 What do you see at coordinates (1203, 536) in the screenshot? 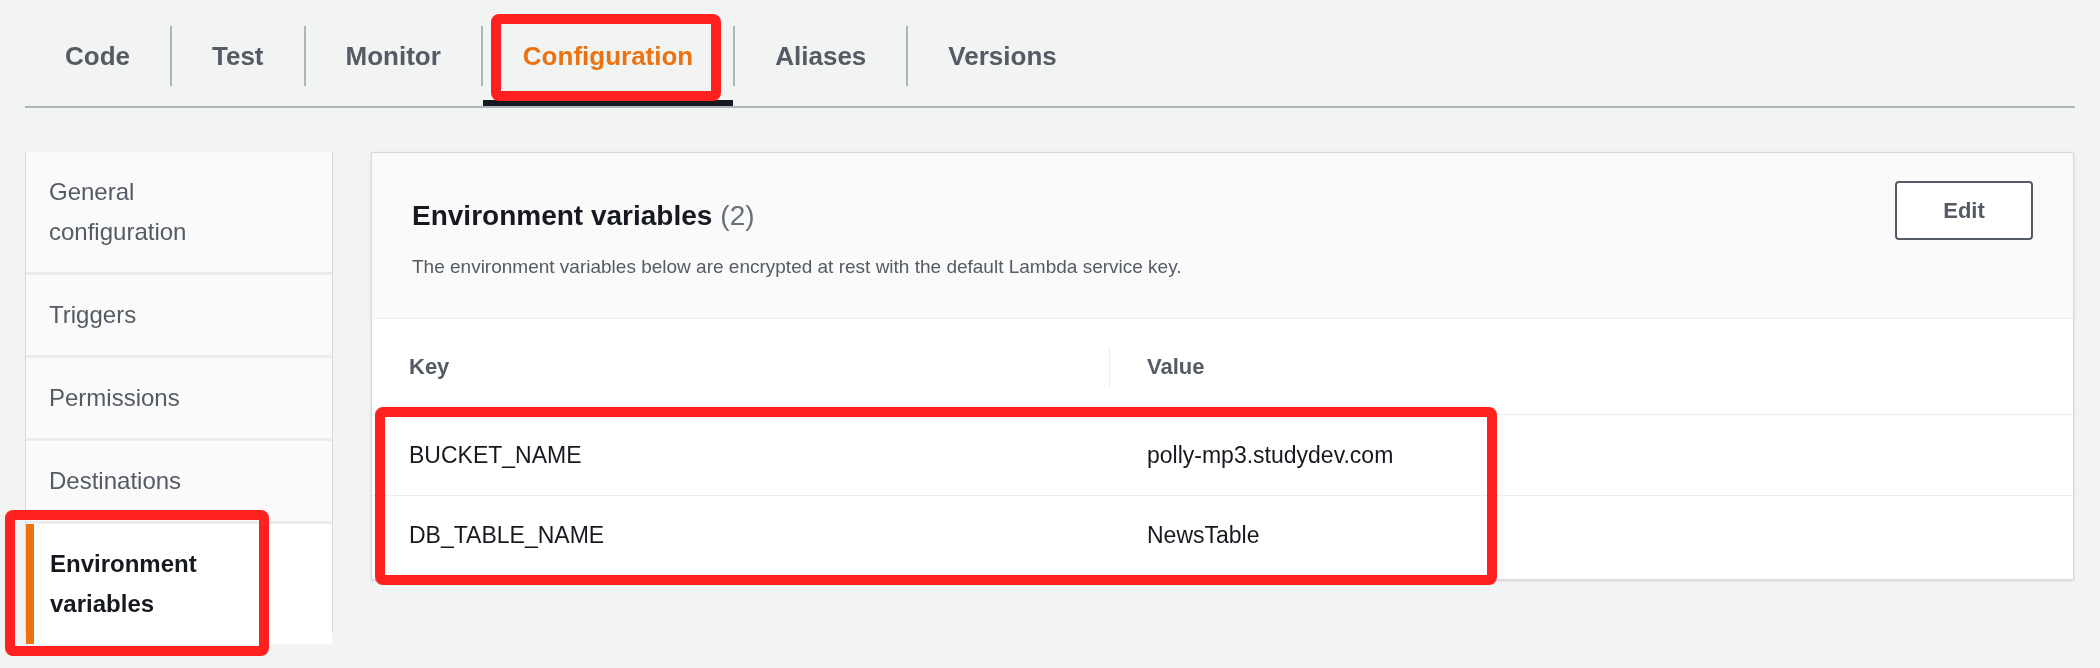
I see `table-cell-text: NewsTable` at bounding box center [1203, 536].